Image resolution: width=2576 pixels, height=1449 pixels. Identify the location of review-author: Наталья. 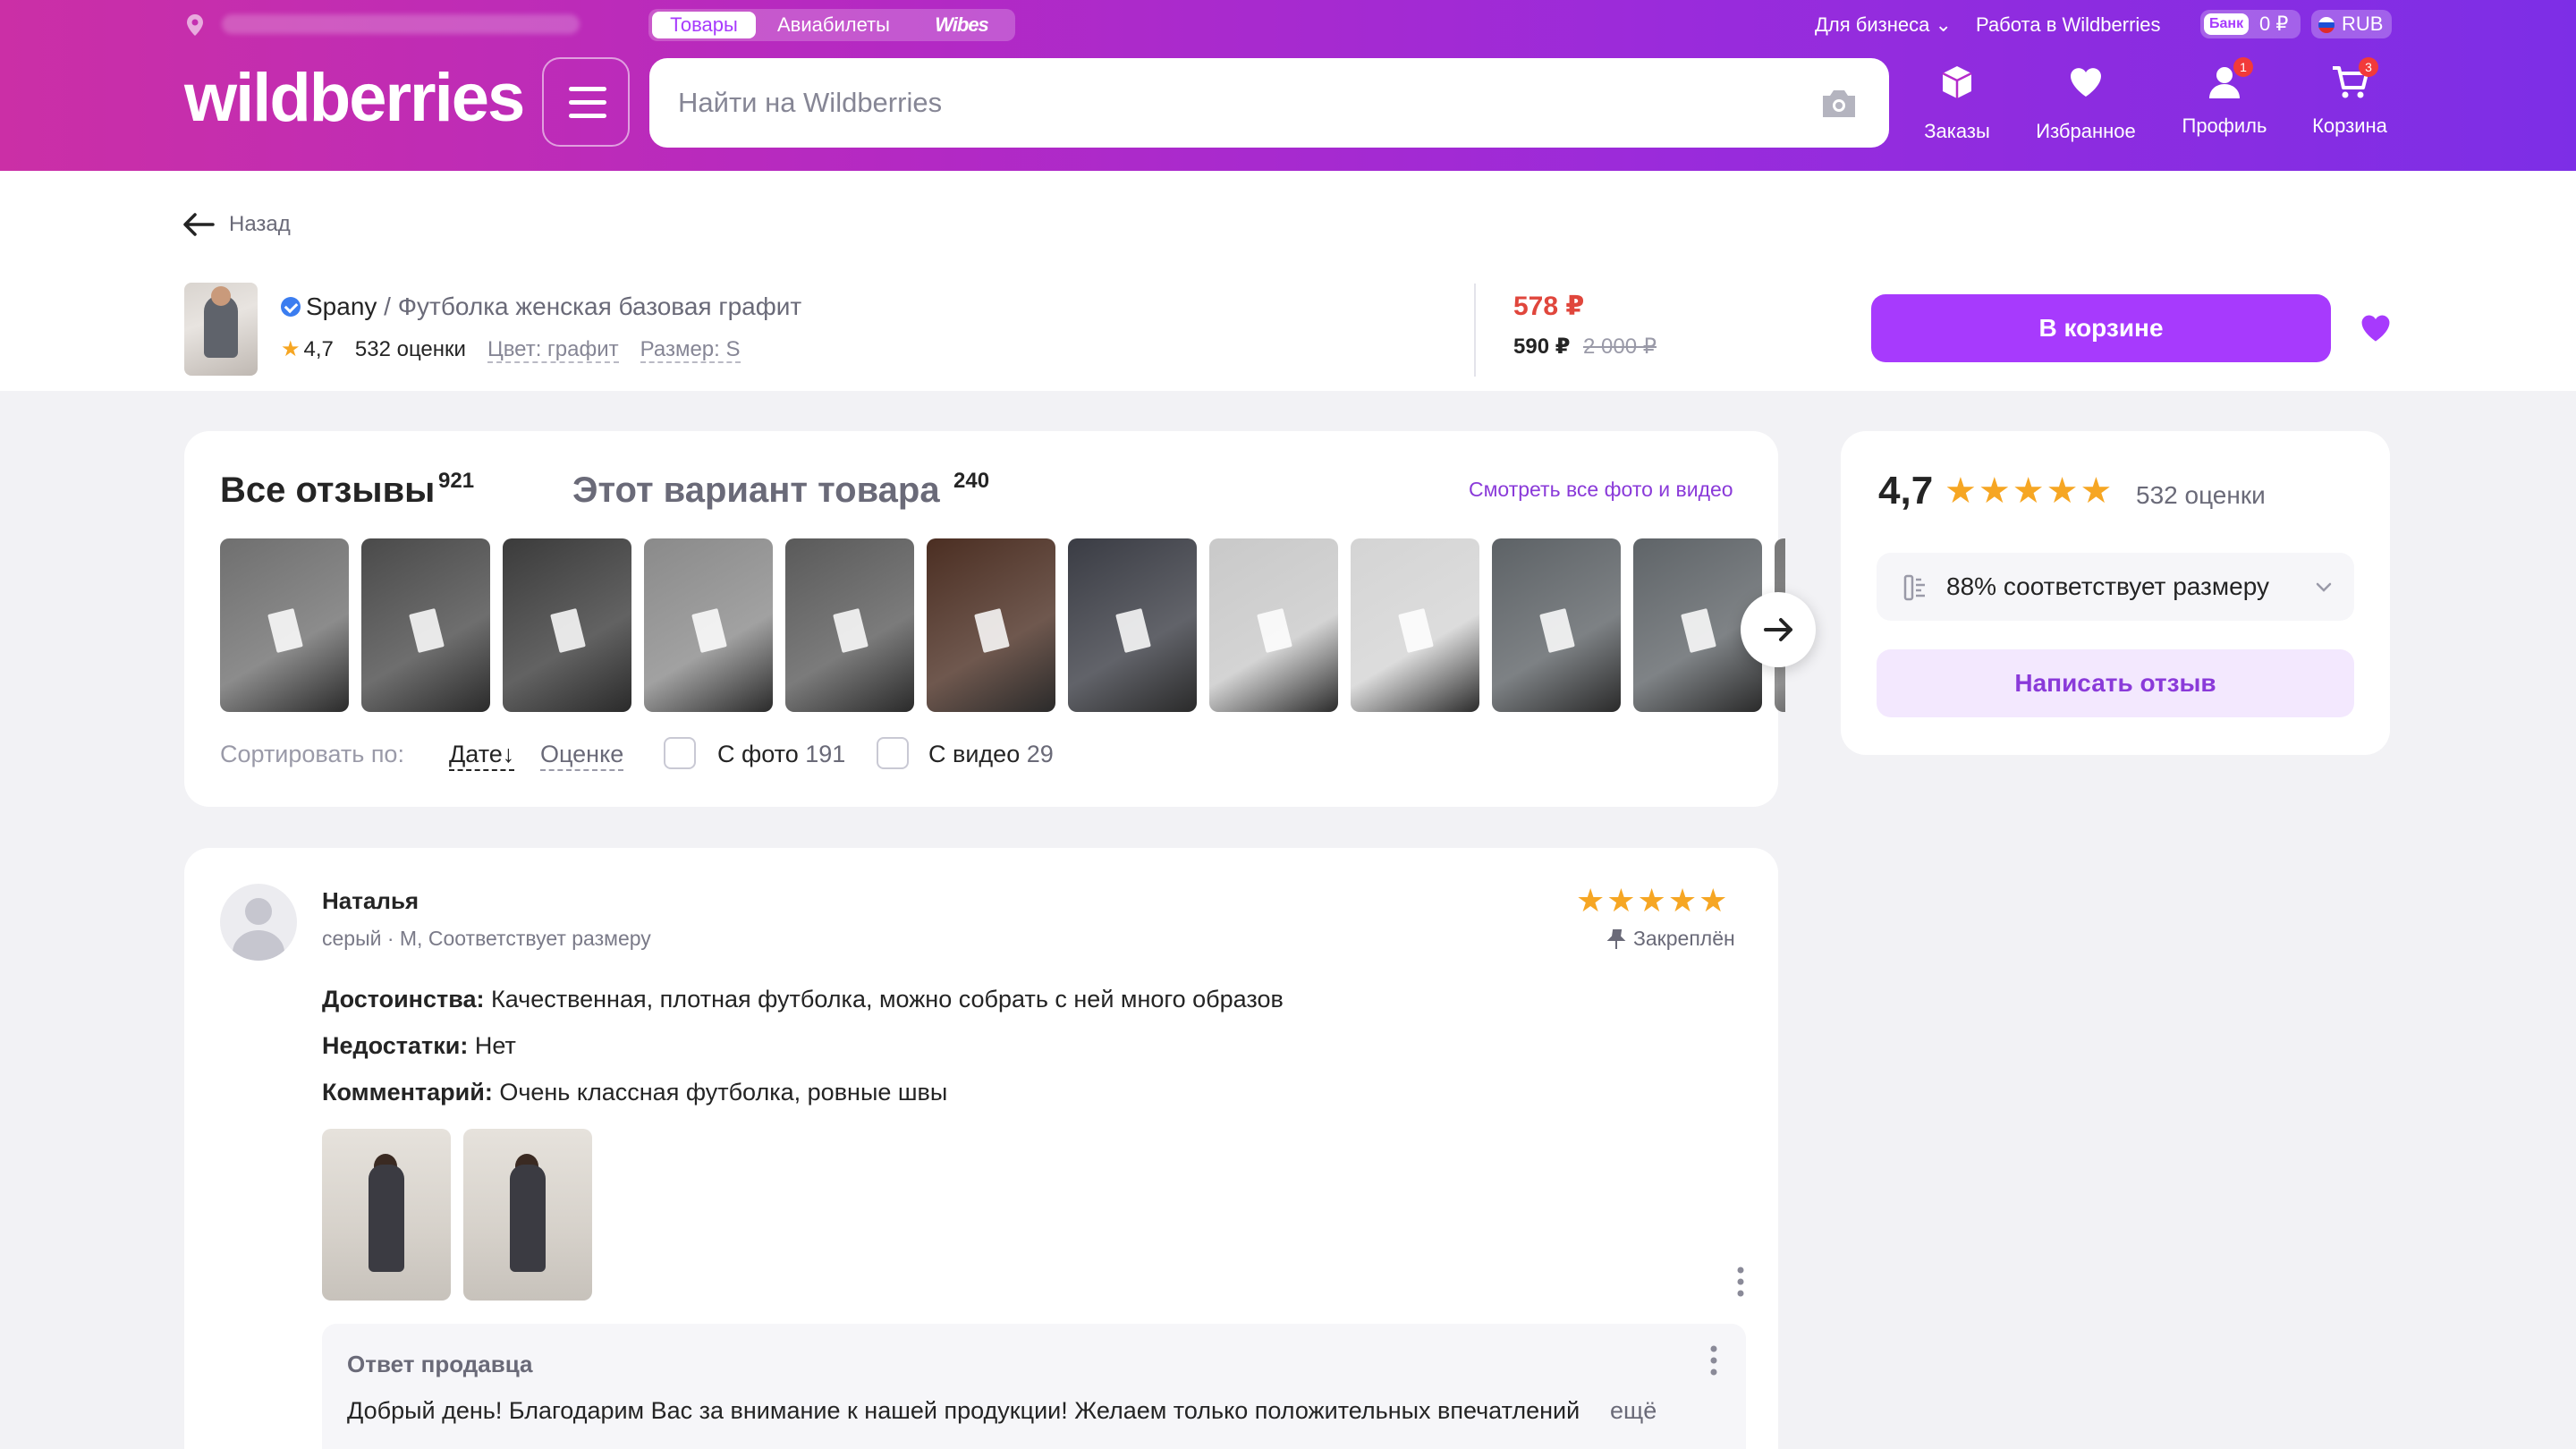
(370, 900).